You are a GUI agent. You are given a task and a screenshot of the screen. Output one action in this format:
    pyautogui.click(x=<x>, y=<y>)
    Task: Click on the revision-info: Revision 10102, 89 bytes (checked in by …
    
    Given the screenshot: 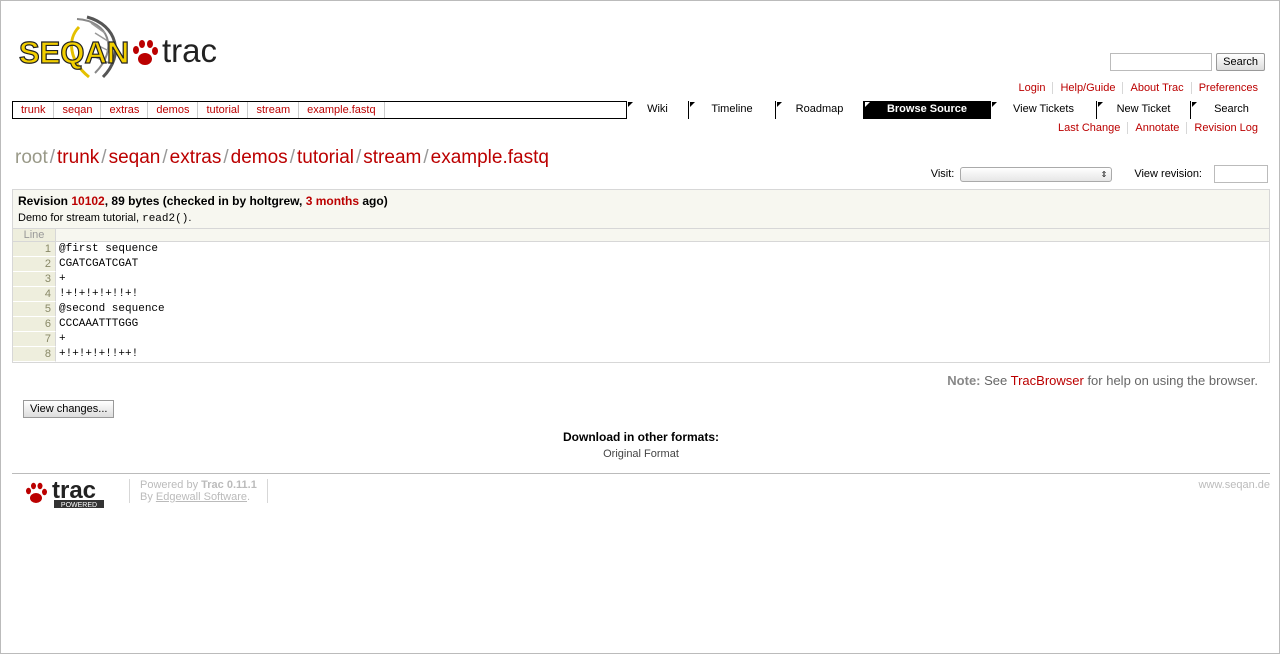 What is the action you would take?
    pyautogui.click(x=641, y=209)
    